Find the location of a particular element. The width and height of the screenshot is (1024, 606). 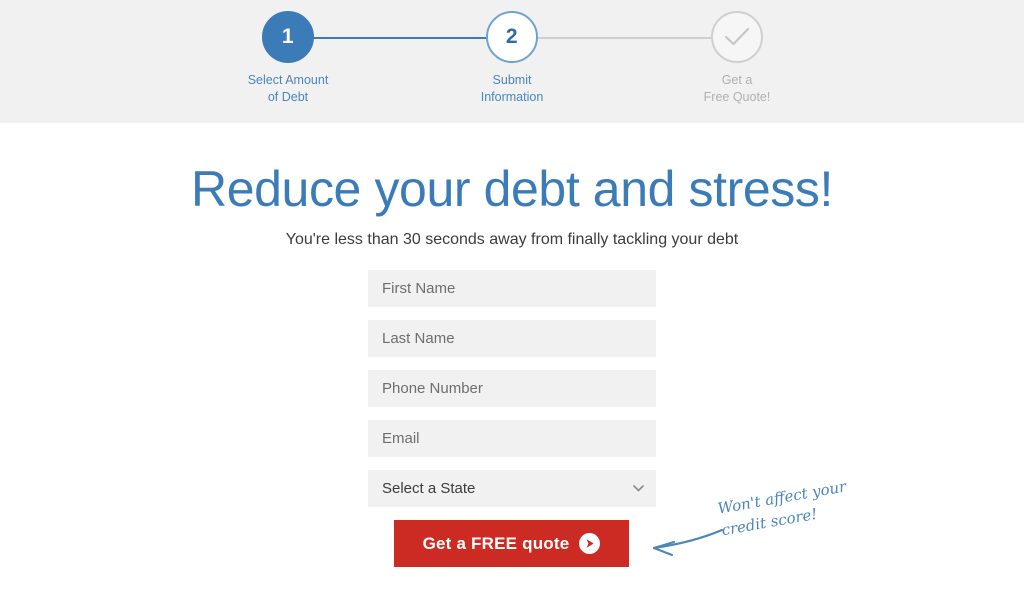

step-1-label-line1: Select Amount is located at coordinates (288, 80).